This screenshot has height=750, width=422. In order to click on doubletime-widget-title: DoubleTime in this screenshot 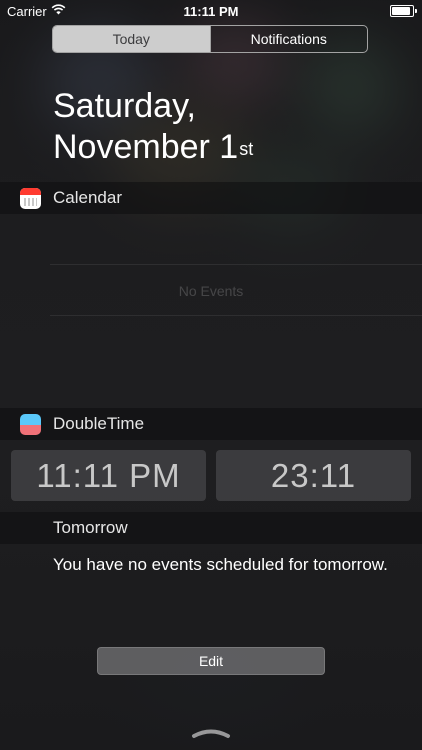, I will do `click(99, 423)`.